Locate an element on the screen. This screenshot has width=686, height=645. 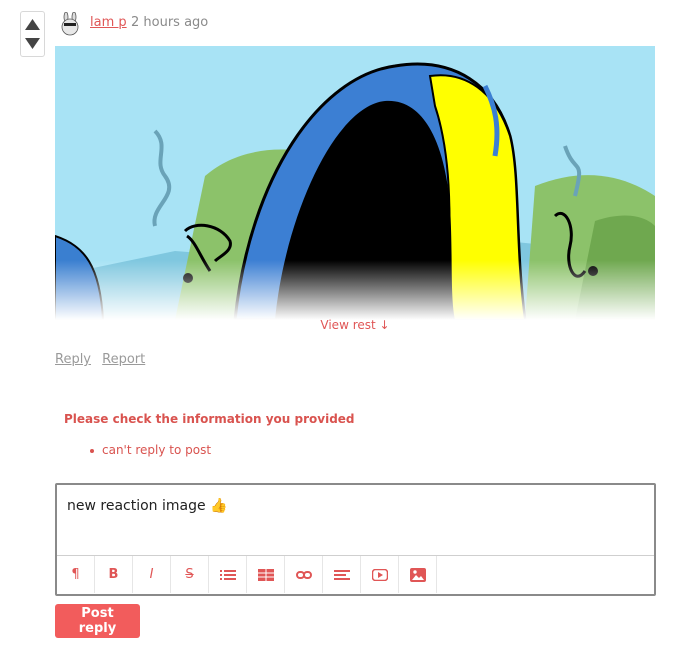
avatar is located at coordinates (70, 24).